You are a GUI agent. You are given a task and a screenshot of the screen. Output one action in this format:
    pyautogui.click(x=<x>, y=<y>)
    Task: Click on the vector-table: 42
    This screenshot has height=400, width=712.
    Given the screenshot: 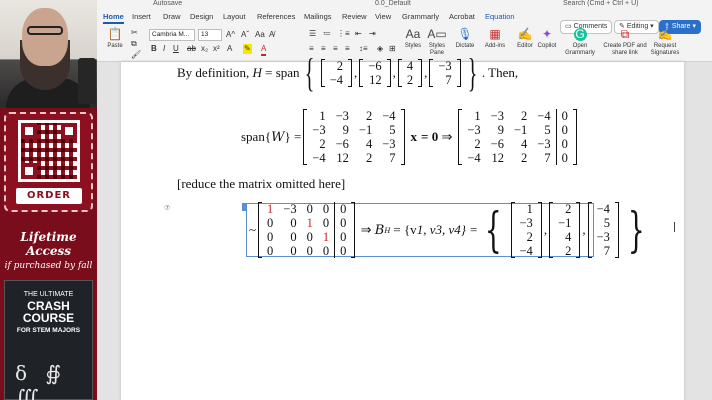 What is the action you would take?
    pyautogui.click(x=410, y=73)
    